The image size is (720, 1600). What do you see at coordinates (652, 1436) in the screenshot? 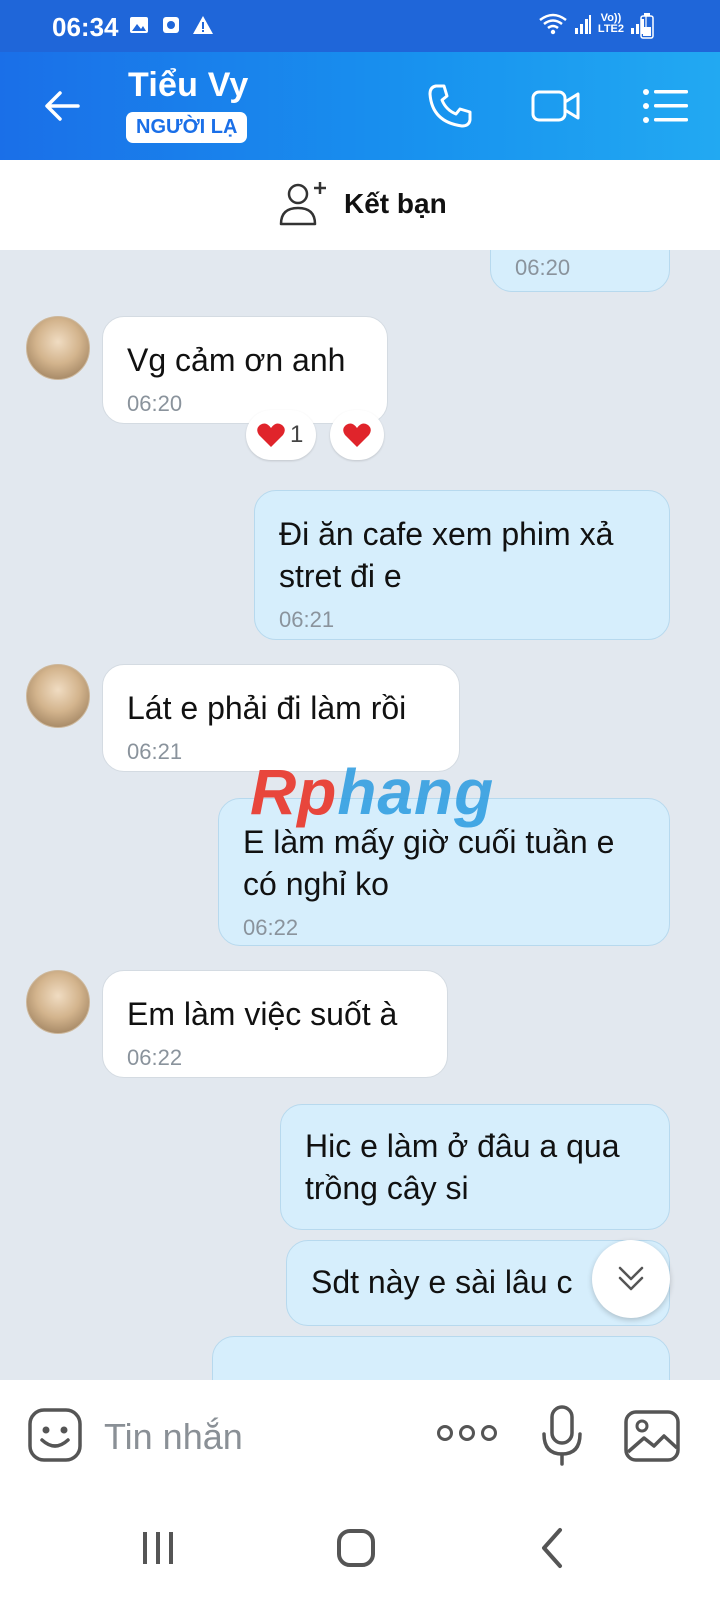
I see `image-icon` at bounding box center [652, 1436].